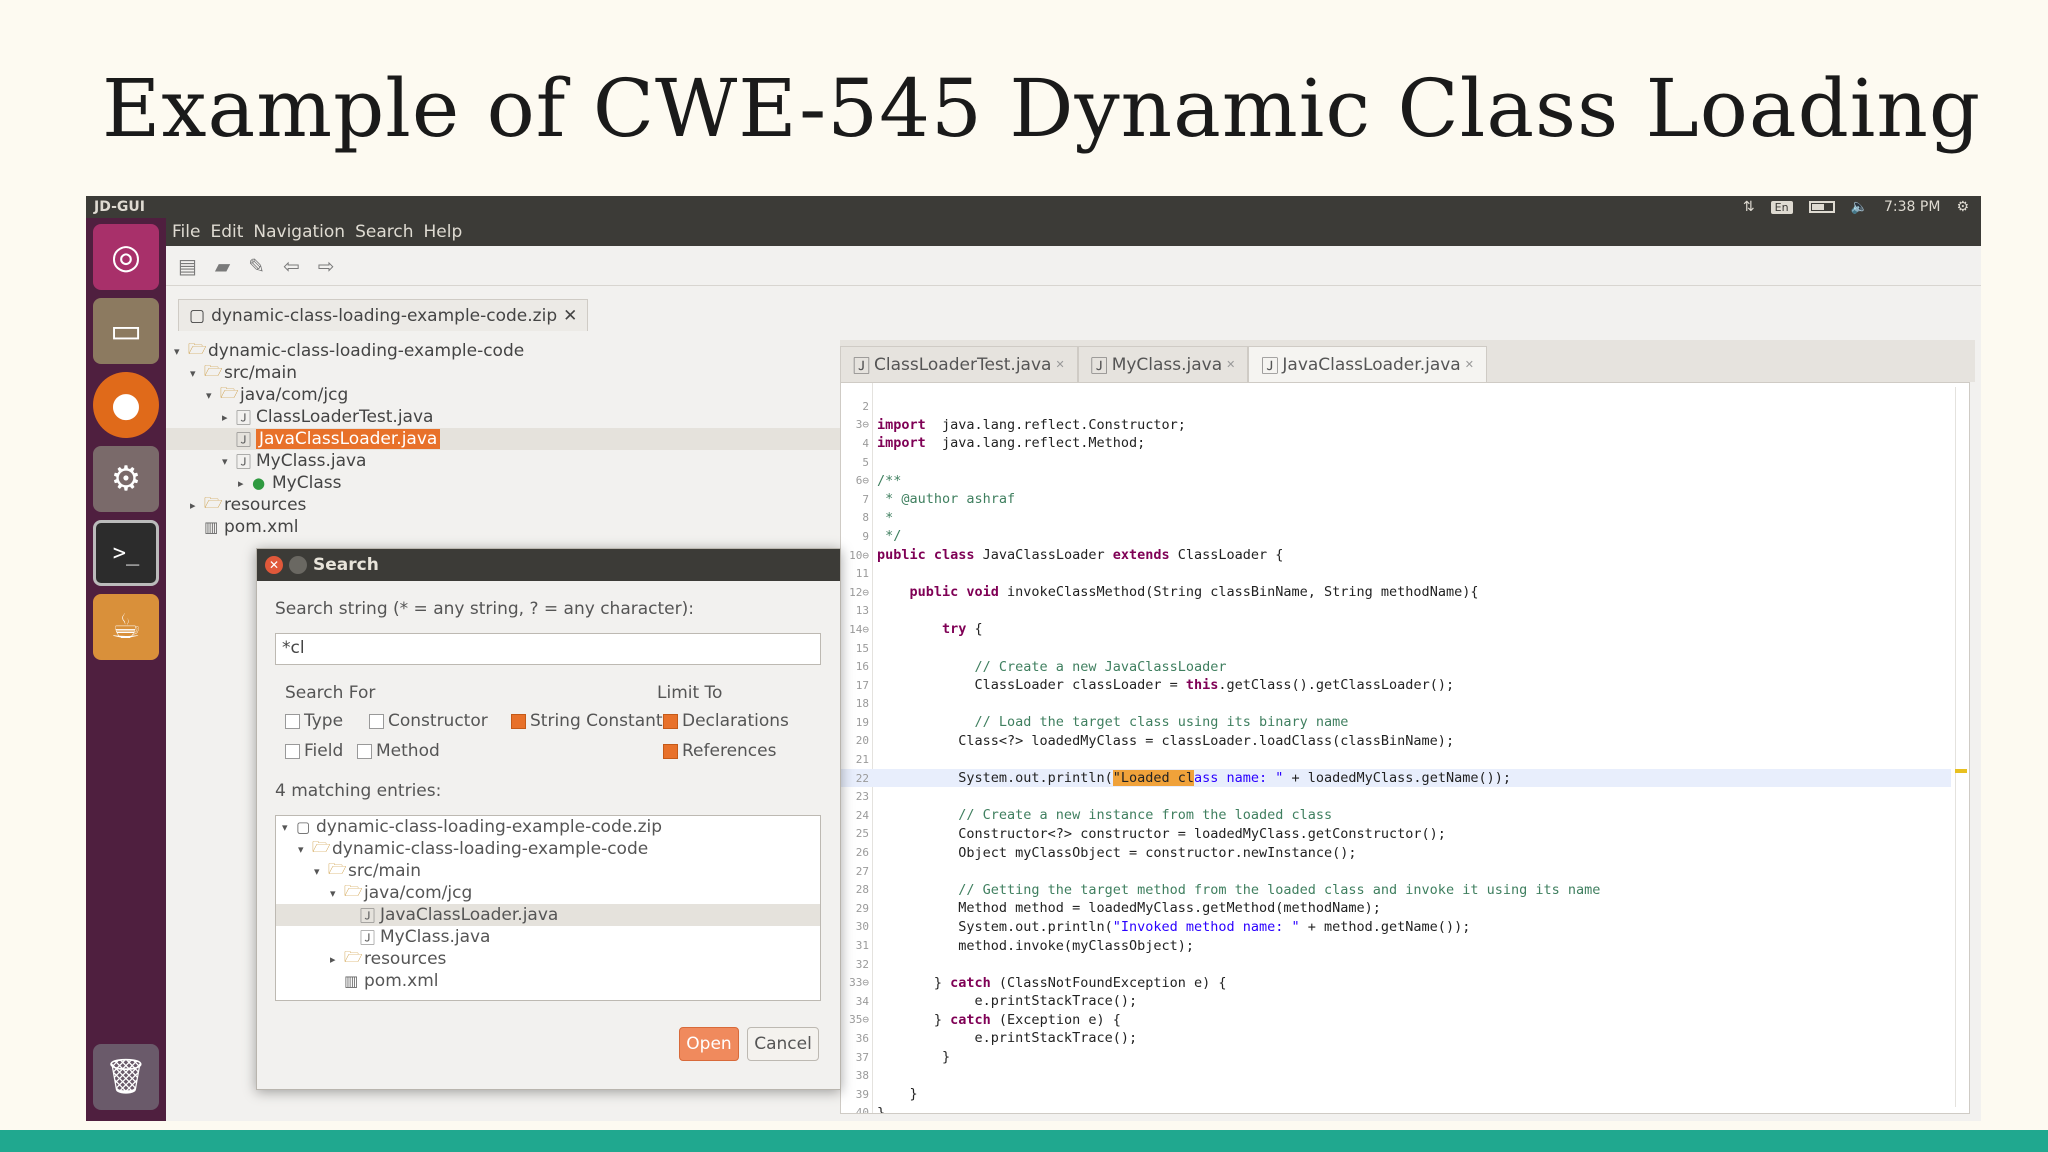 This screenshot has height=1152, width=2048. I want to click on result-item: 🄹 JavaClassLoader.java, so click(548, 915).